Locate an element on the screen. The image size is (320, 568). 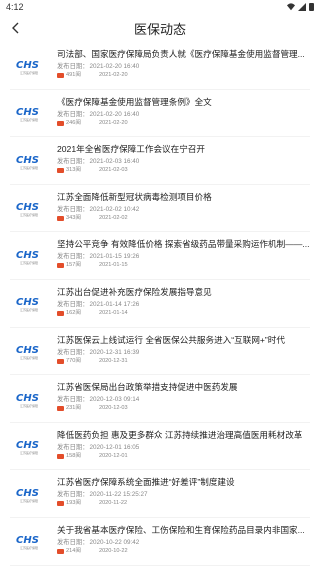
item-title: 《医疗保障基金使用监督管理条例》全文 is located at coordinates (183, 102).